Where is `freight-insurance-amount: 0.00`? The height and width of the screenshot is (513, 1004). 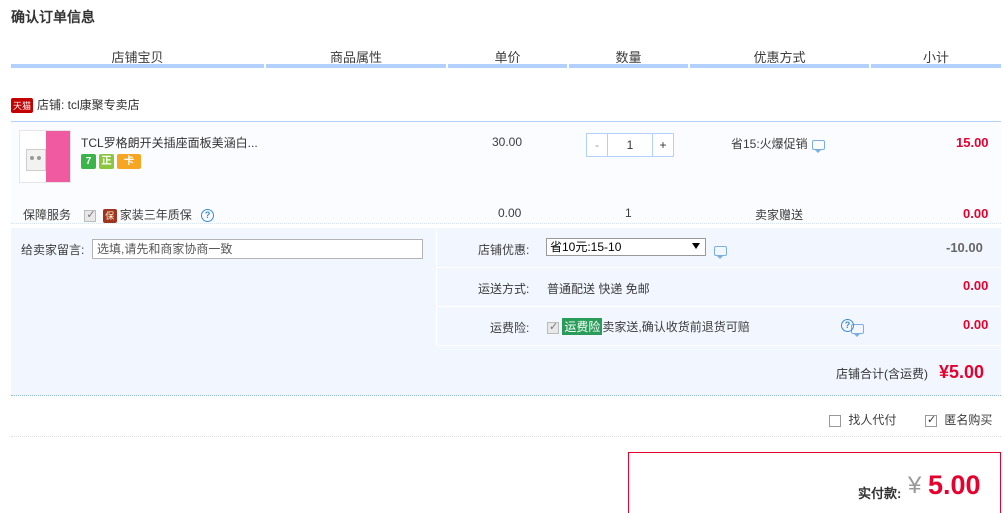
freight-insurance-amount: 0.00 is located at coordinates (976, 324).